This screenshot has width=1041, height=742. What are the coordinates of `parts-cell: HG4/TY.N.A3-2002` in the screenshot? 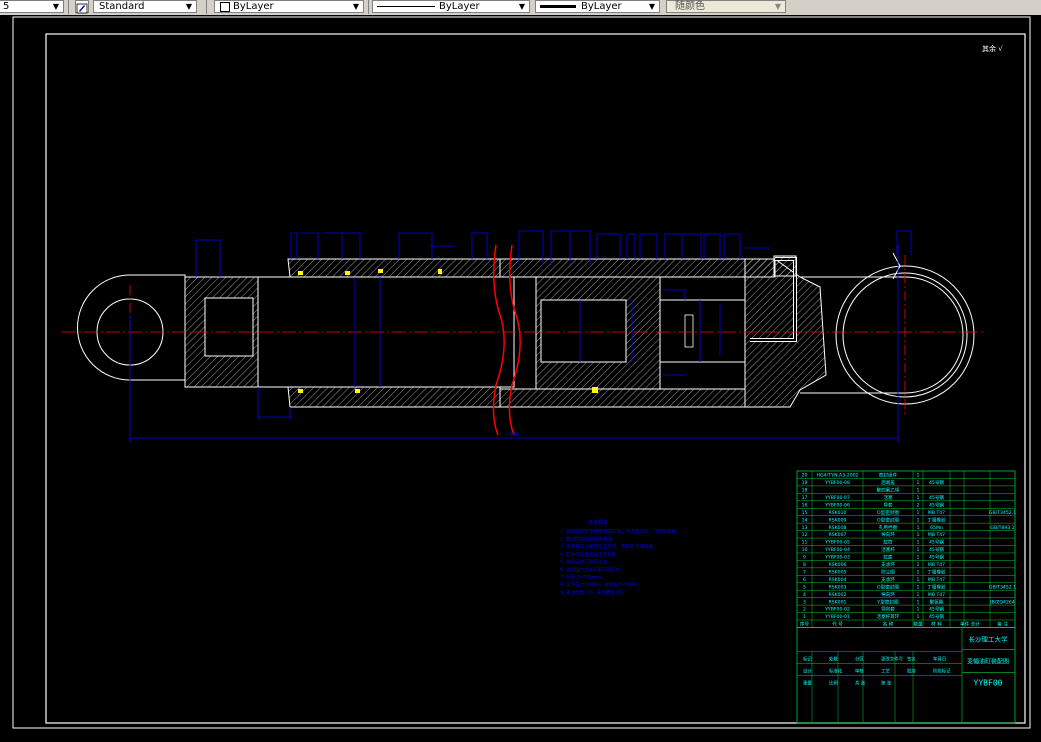 It's located at (838, 476).